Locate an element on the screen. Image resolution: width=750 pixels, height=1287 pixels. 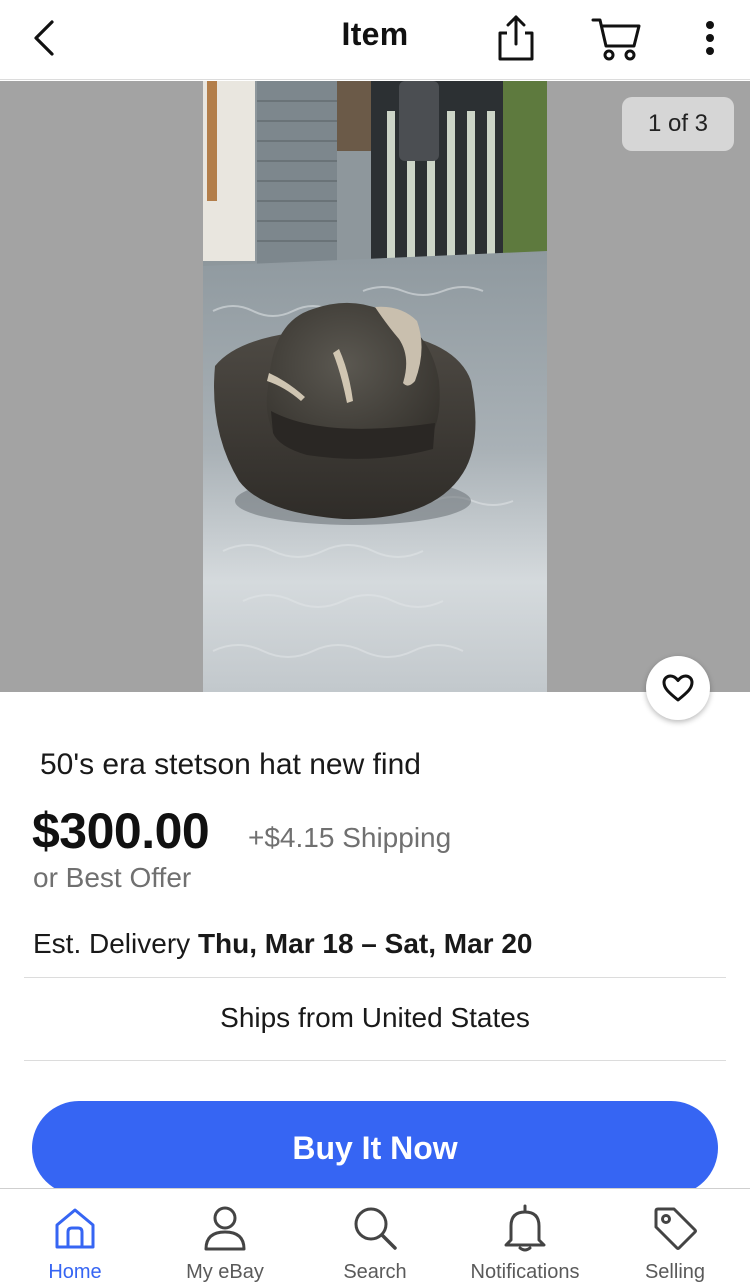
bell-icon is located at coordinates (525, 1228).